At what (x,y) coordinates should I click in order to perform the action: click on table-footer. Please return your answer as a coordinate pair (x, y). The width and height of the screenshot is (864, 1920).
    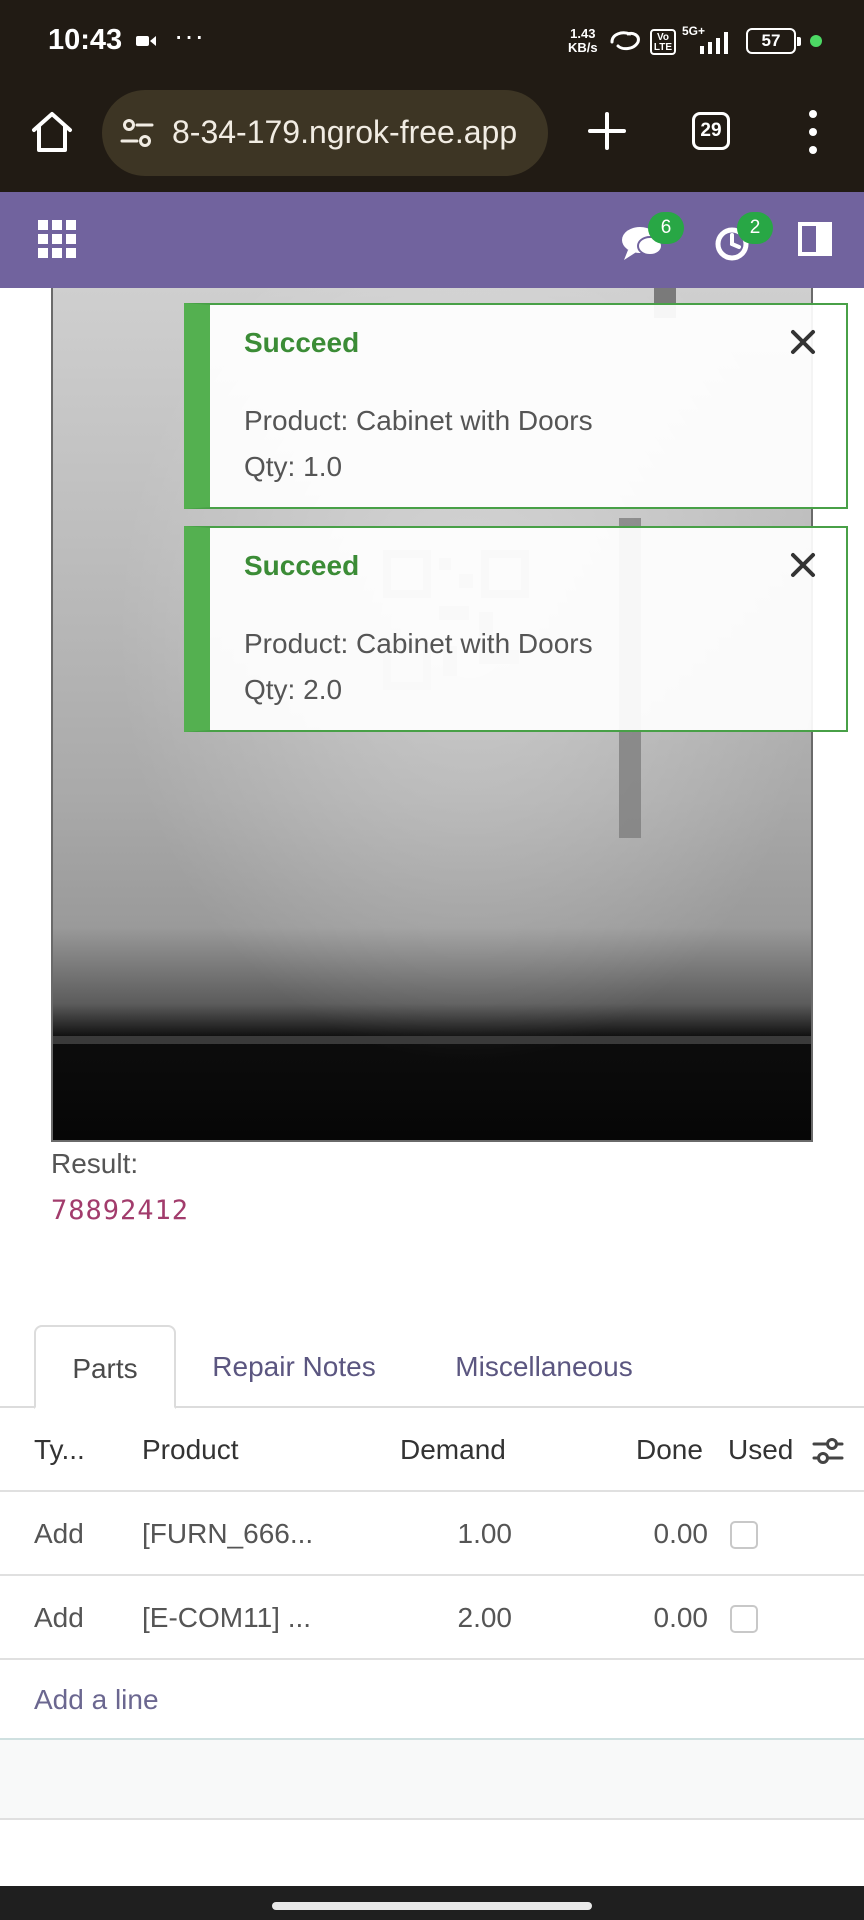
    Looking at the image, I should click on (432, 1780).